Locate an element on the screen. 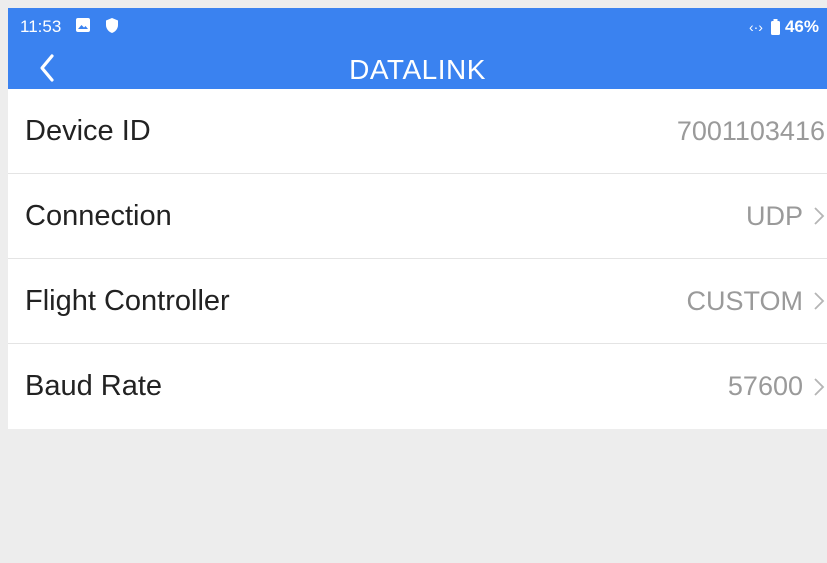  setting-value: 7001103416 is located at coordinates (750, 130).